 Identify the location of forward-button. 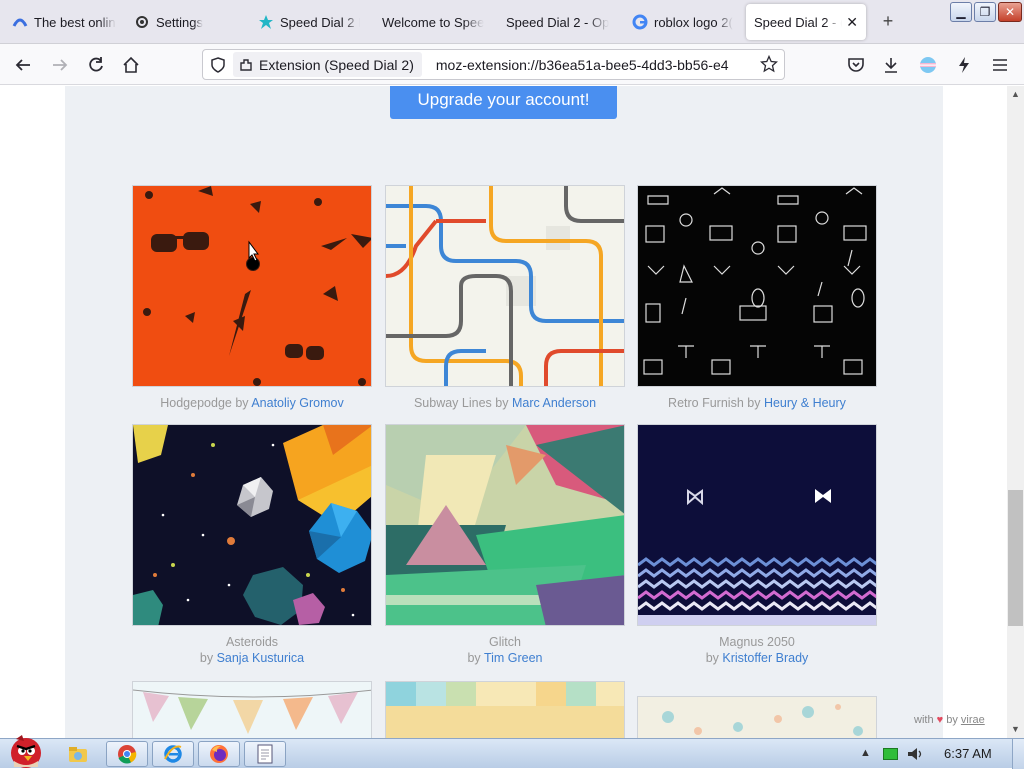
(60, 65).